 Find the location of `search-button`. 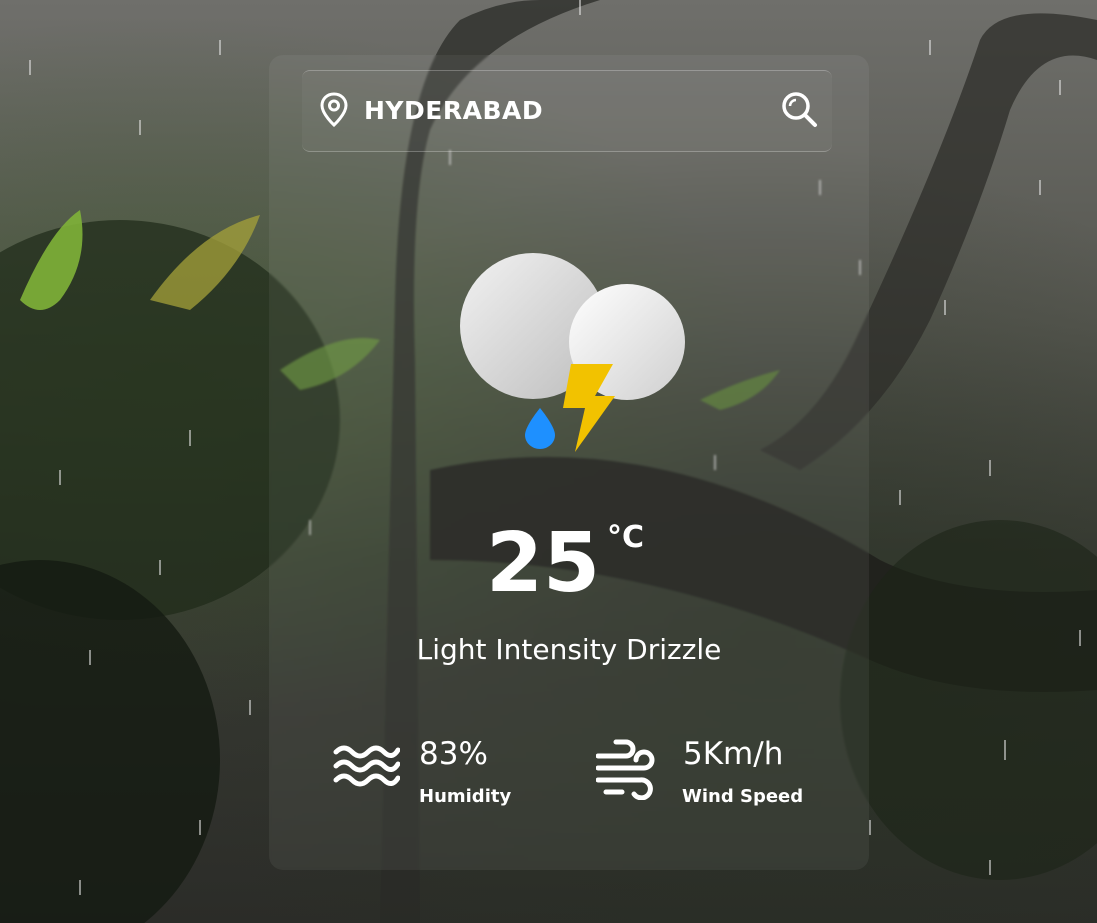

search-button is located at coordinates (799, 109).